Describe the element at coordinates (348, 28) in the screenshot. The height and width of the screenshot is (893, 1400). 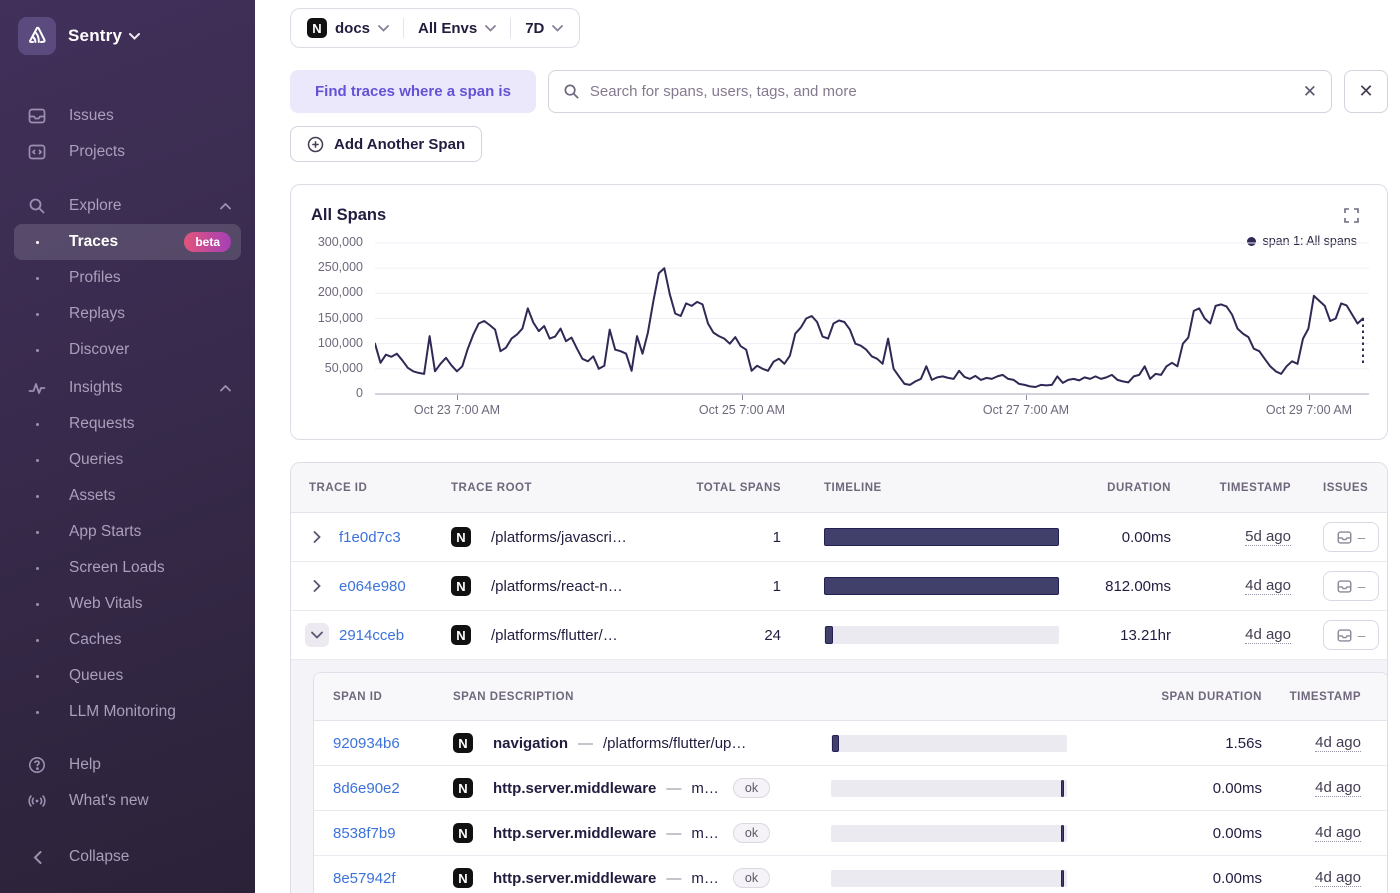
I see `project-selector: N docs` at that location.